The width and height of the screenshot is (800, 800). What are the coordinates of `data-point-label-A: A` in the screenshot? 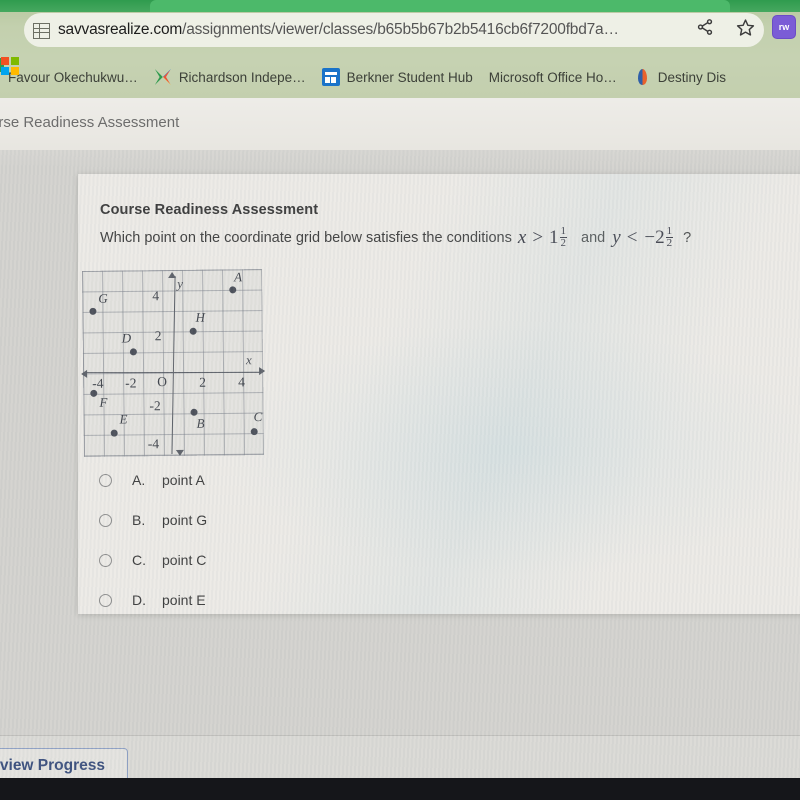 It's located at (238, 277).